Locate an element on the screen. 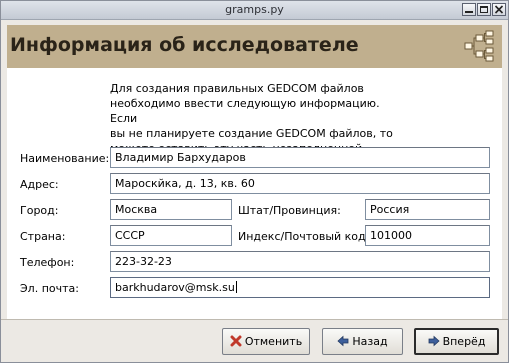 This screenshot has width=509, height=363. name-label: Наименование: is located at coordinates (65, 158).